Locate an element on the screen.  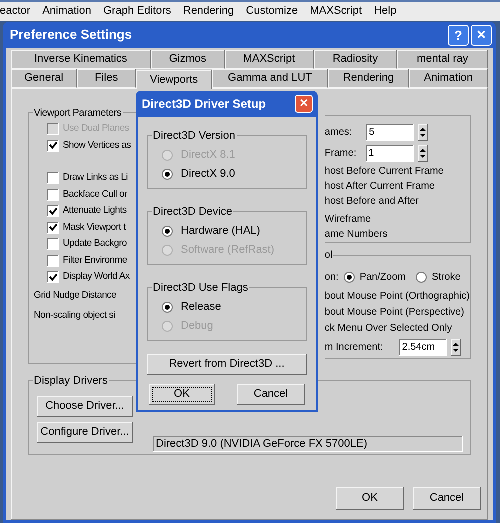
checkbox-label: Show Vertices as is located at coordinates (97, 145).